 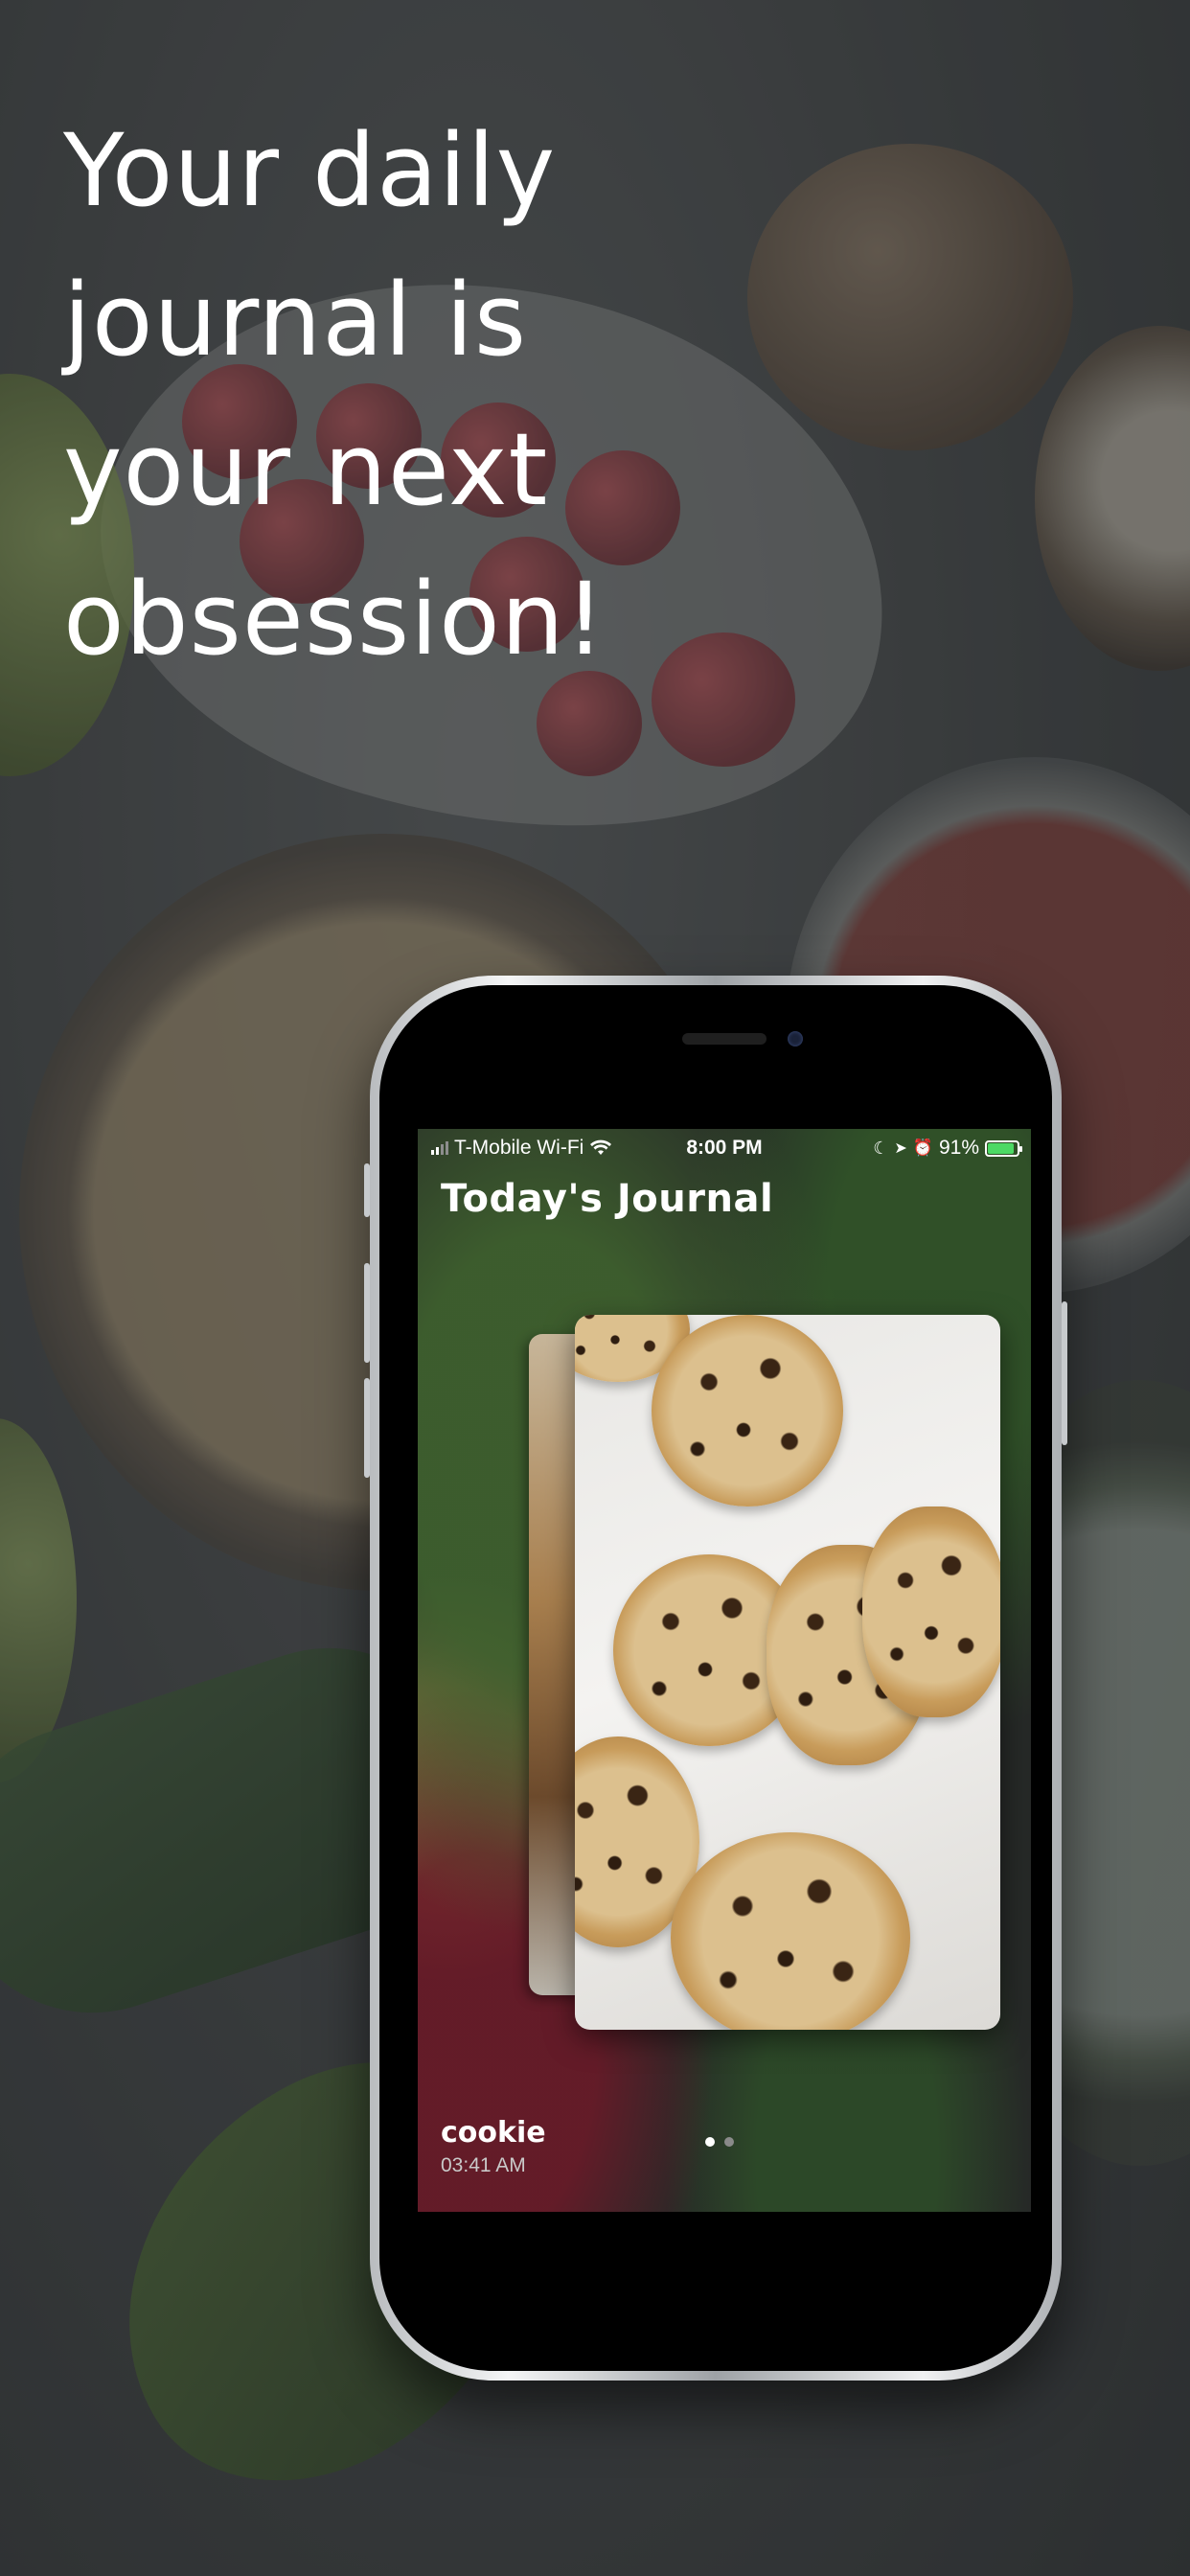 I want to click on volume-up-button, so click(x=367, y=1313).